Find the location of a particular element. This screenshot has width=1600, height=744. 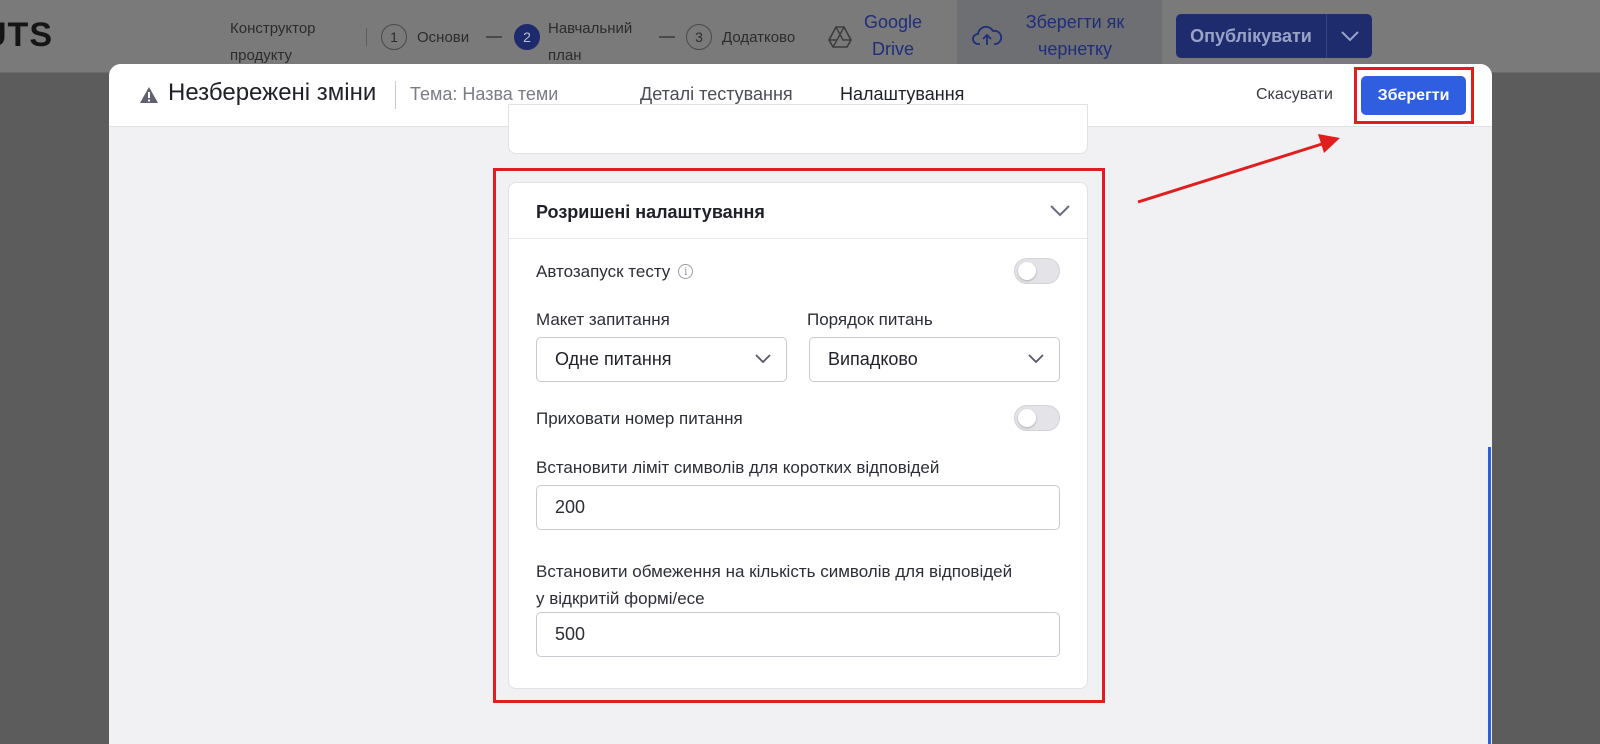

step-number: 1 is located at coordinates (394, 37).